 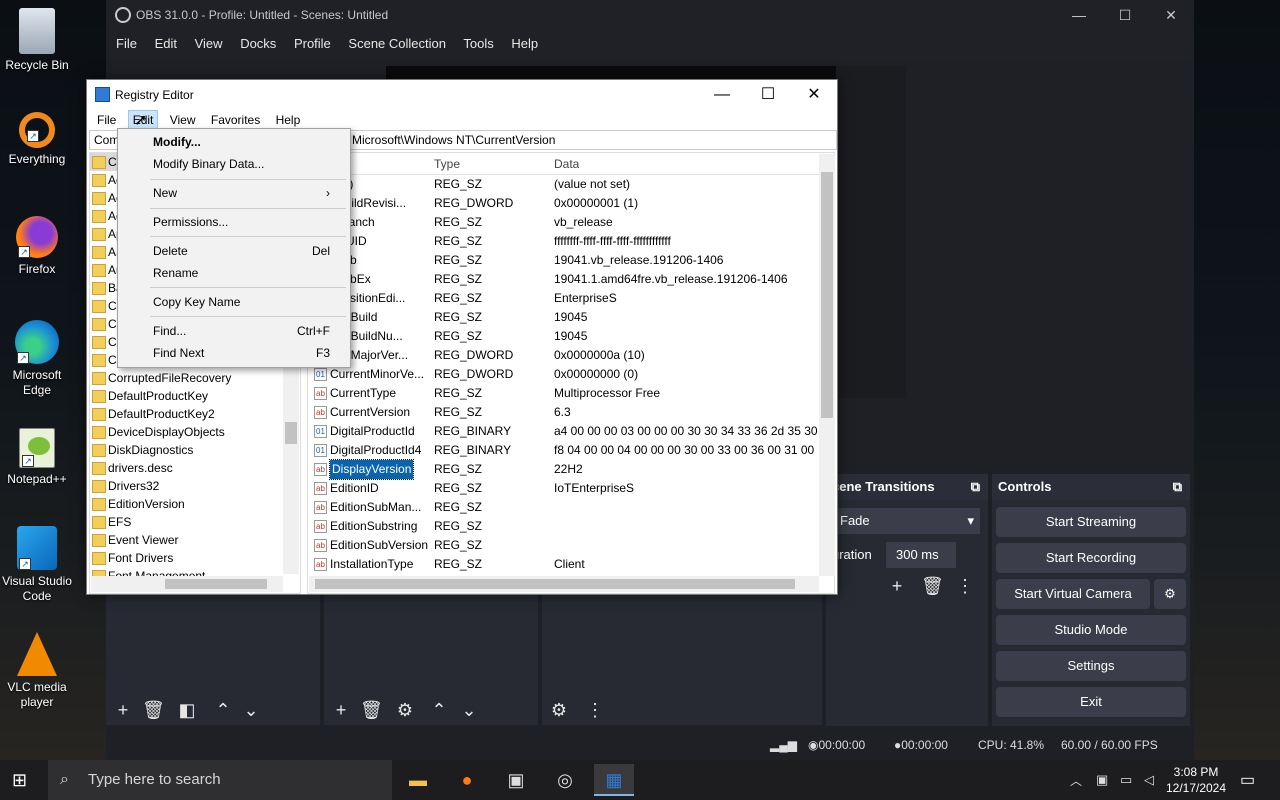 I want to click on menu-item-delete: Delete Del, so click(x=234, y=251).